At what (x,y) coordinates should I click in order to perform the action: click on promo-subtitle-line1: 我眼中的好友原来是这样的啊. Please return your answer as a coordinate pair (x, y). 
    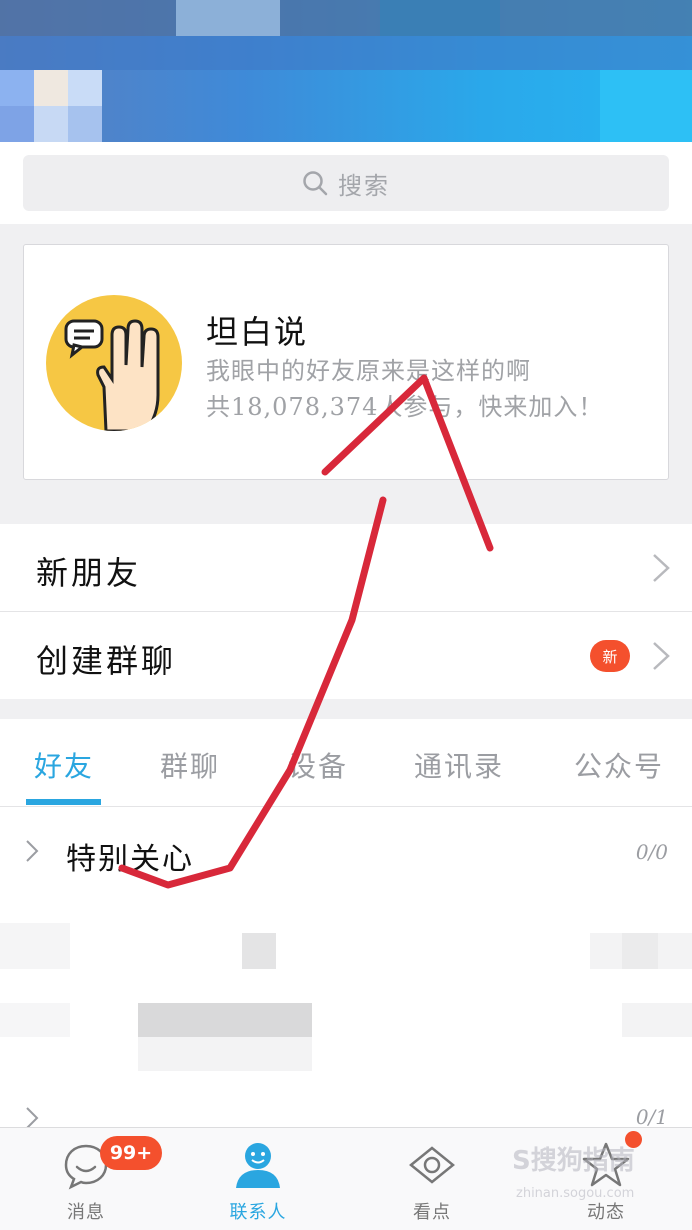
    Looking at the image, I should click on (368, 371).